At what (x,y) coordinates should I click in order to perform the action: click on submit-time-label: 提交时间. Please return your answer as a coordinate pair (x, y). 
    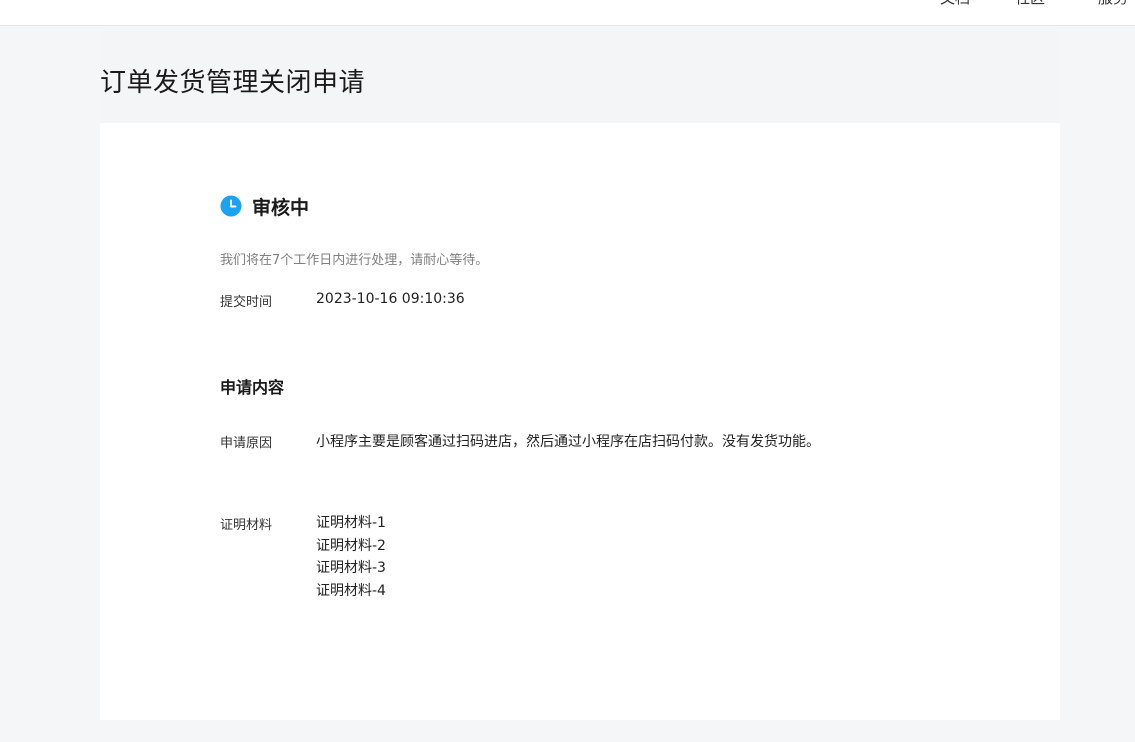
    Looking at the image, I should click on (246, 302).